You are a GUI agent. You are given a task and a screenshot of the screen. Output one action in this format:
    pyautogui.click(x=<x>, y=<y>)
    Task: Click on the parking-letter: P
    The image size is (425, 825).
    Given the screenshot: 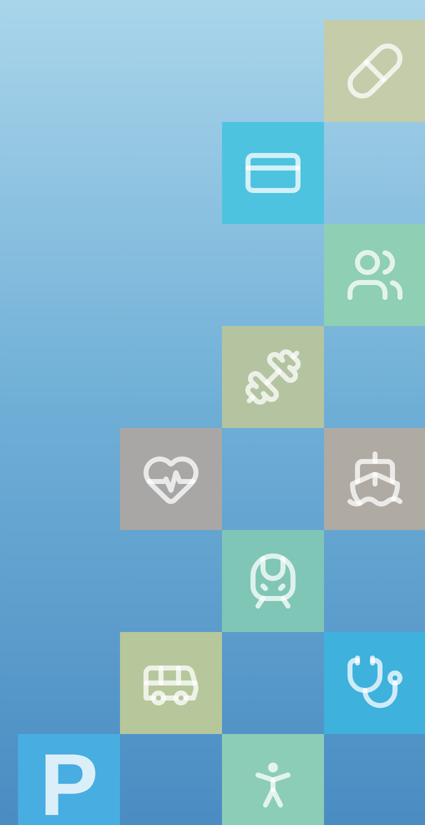 What is the action you would take?
    pyautogui.click(x=69, y=783)
    